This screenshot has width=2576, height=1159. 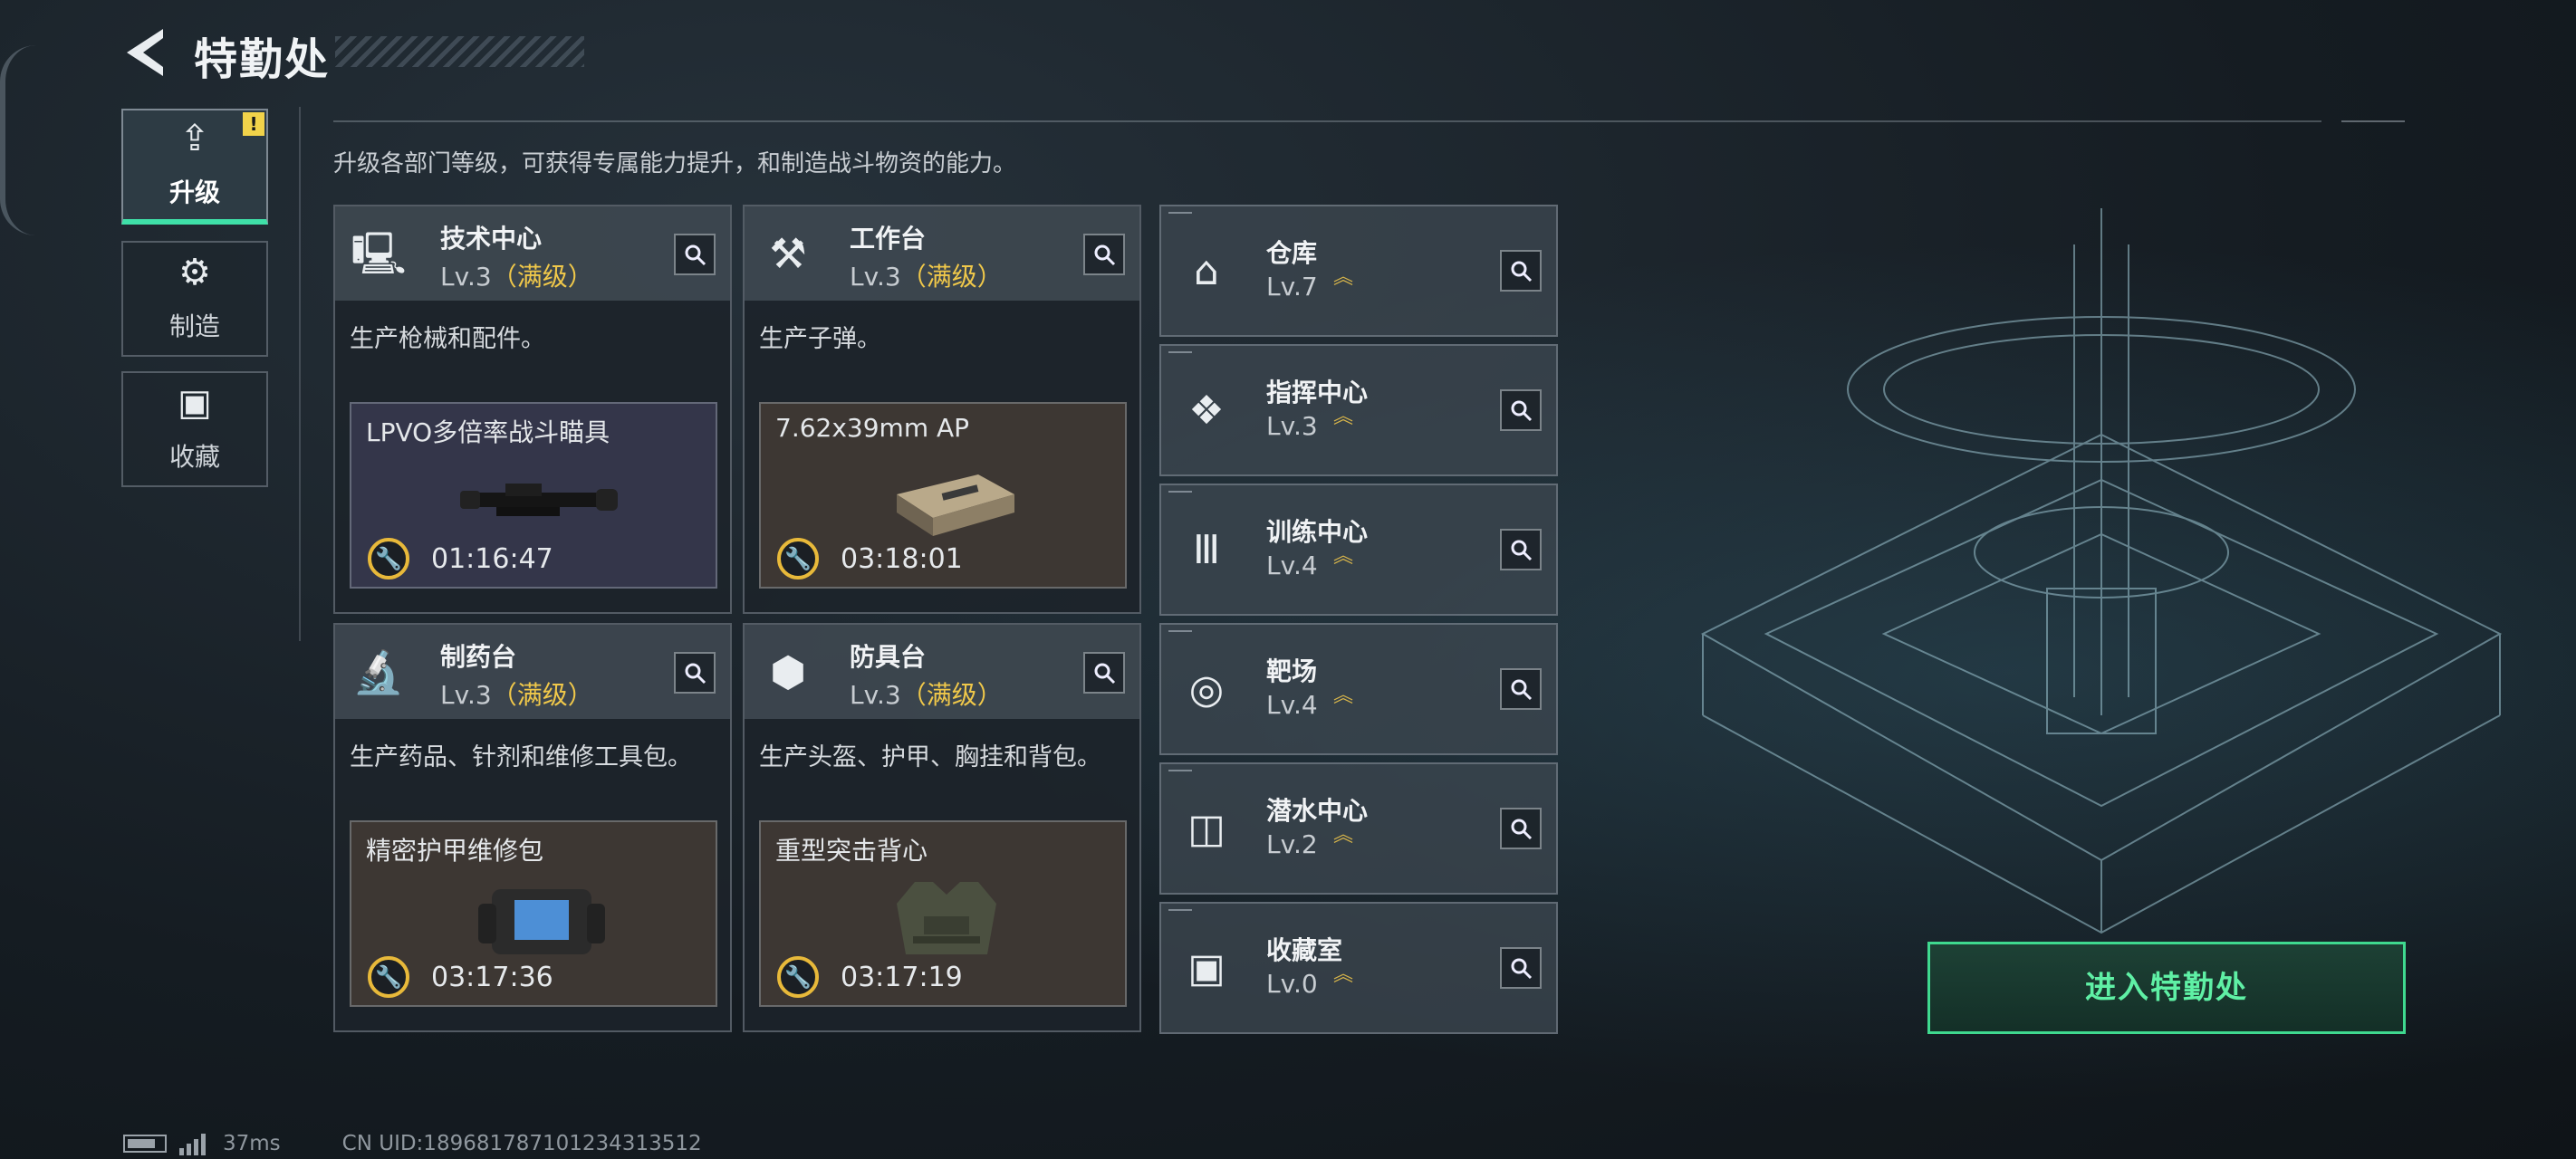 I want to click on production-timer: 03:18:01, so click(x=902, y=559).